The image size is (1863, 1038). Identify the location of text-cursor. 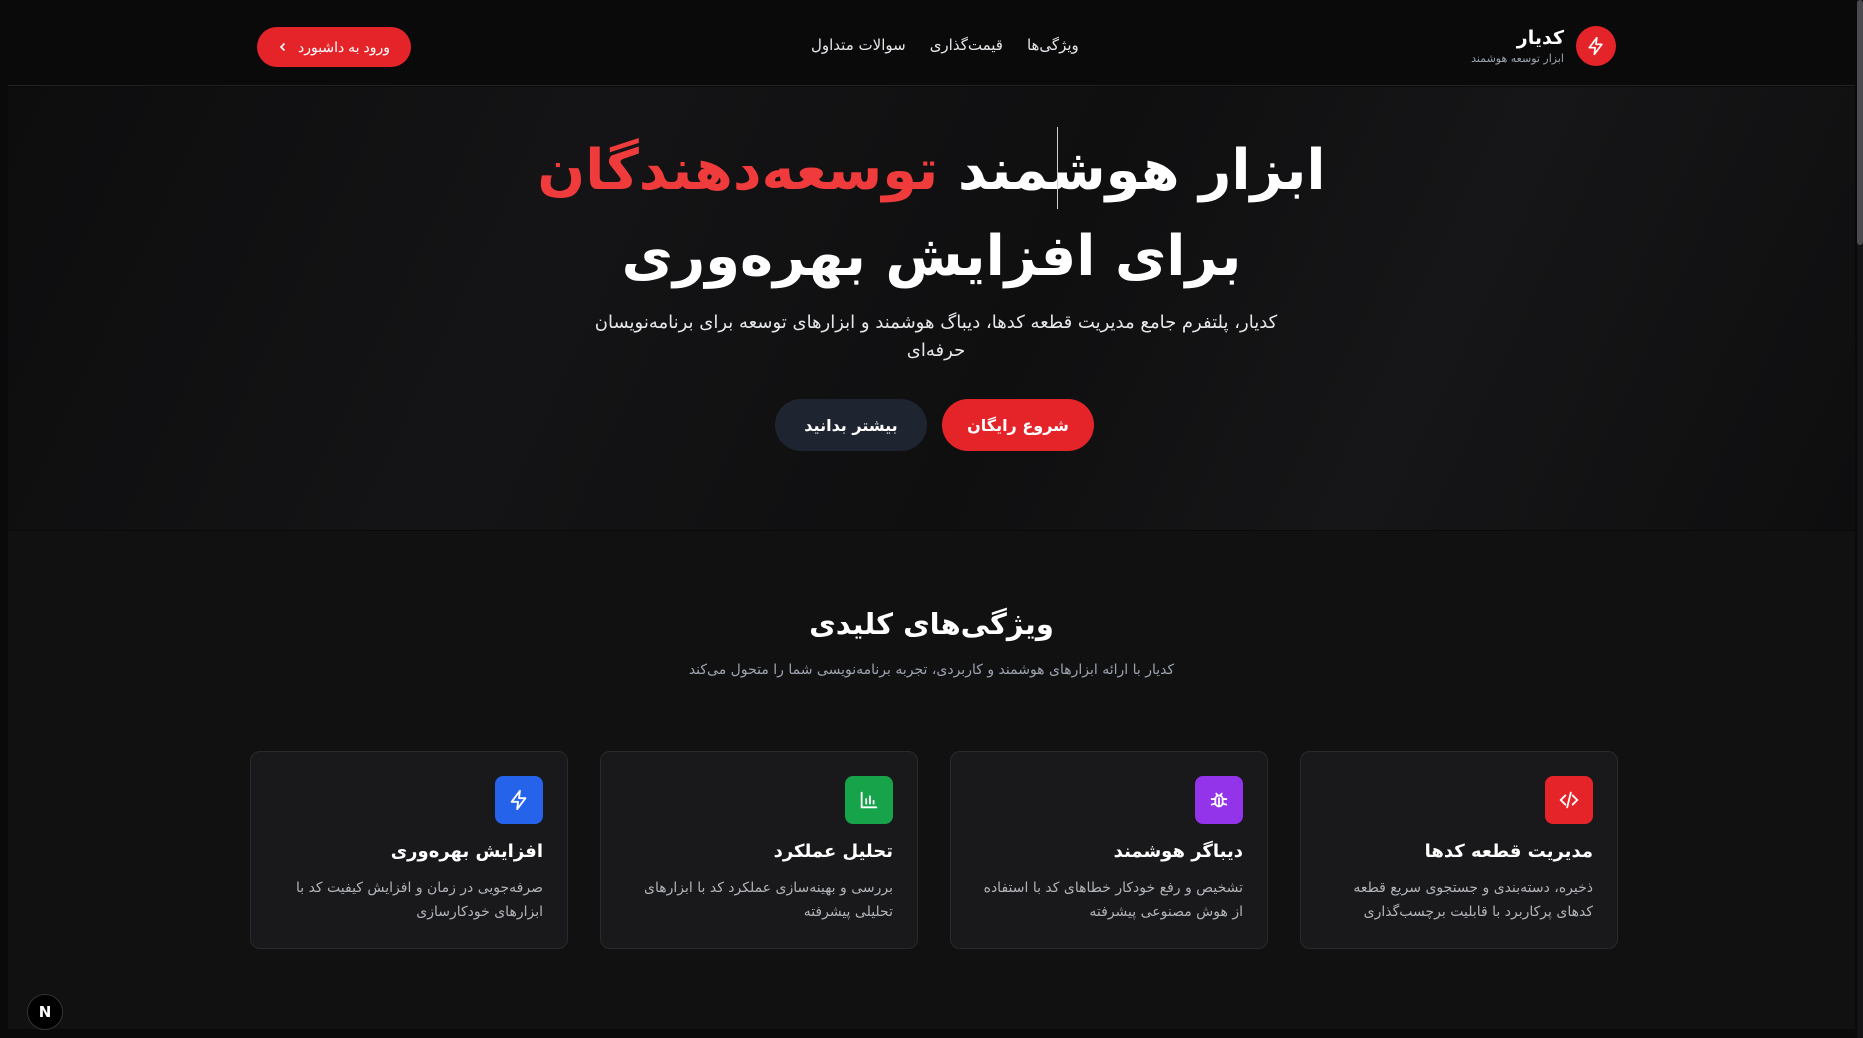
(1057, 168).